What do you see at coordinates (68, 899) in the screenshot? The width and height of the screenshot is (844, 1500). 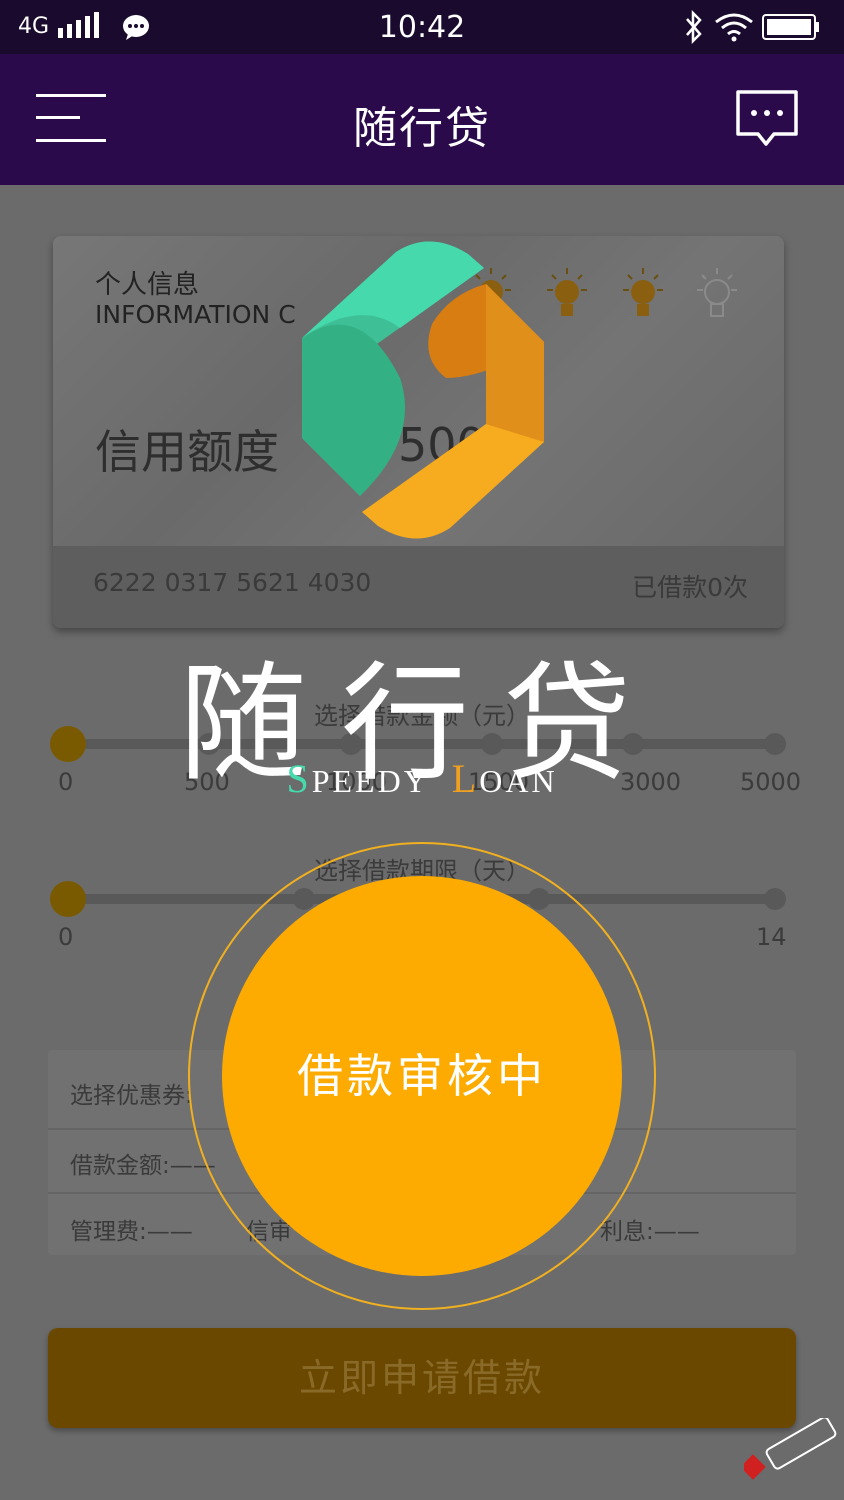 I see `term-slider-knob` at bounding box center [68, 899].